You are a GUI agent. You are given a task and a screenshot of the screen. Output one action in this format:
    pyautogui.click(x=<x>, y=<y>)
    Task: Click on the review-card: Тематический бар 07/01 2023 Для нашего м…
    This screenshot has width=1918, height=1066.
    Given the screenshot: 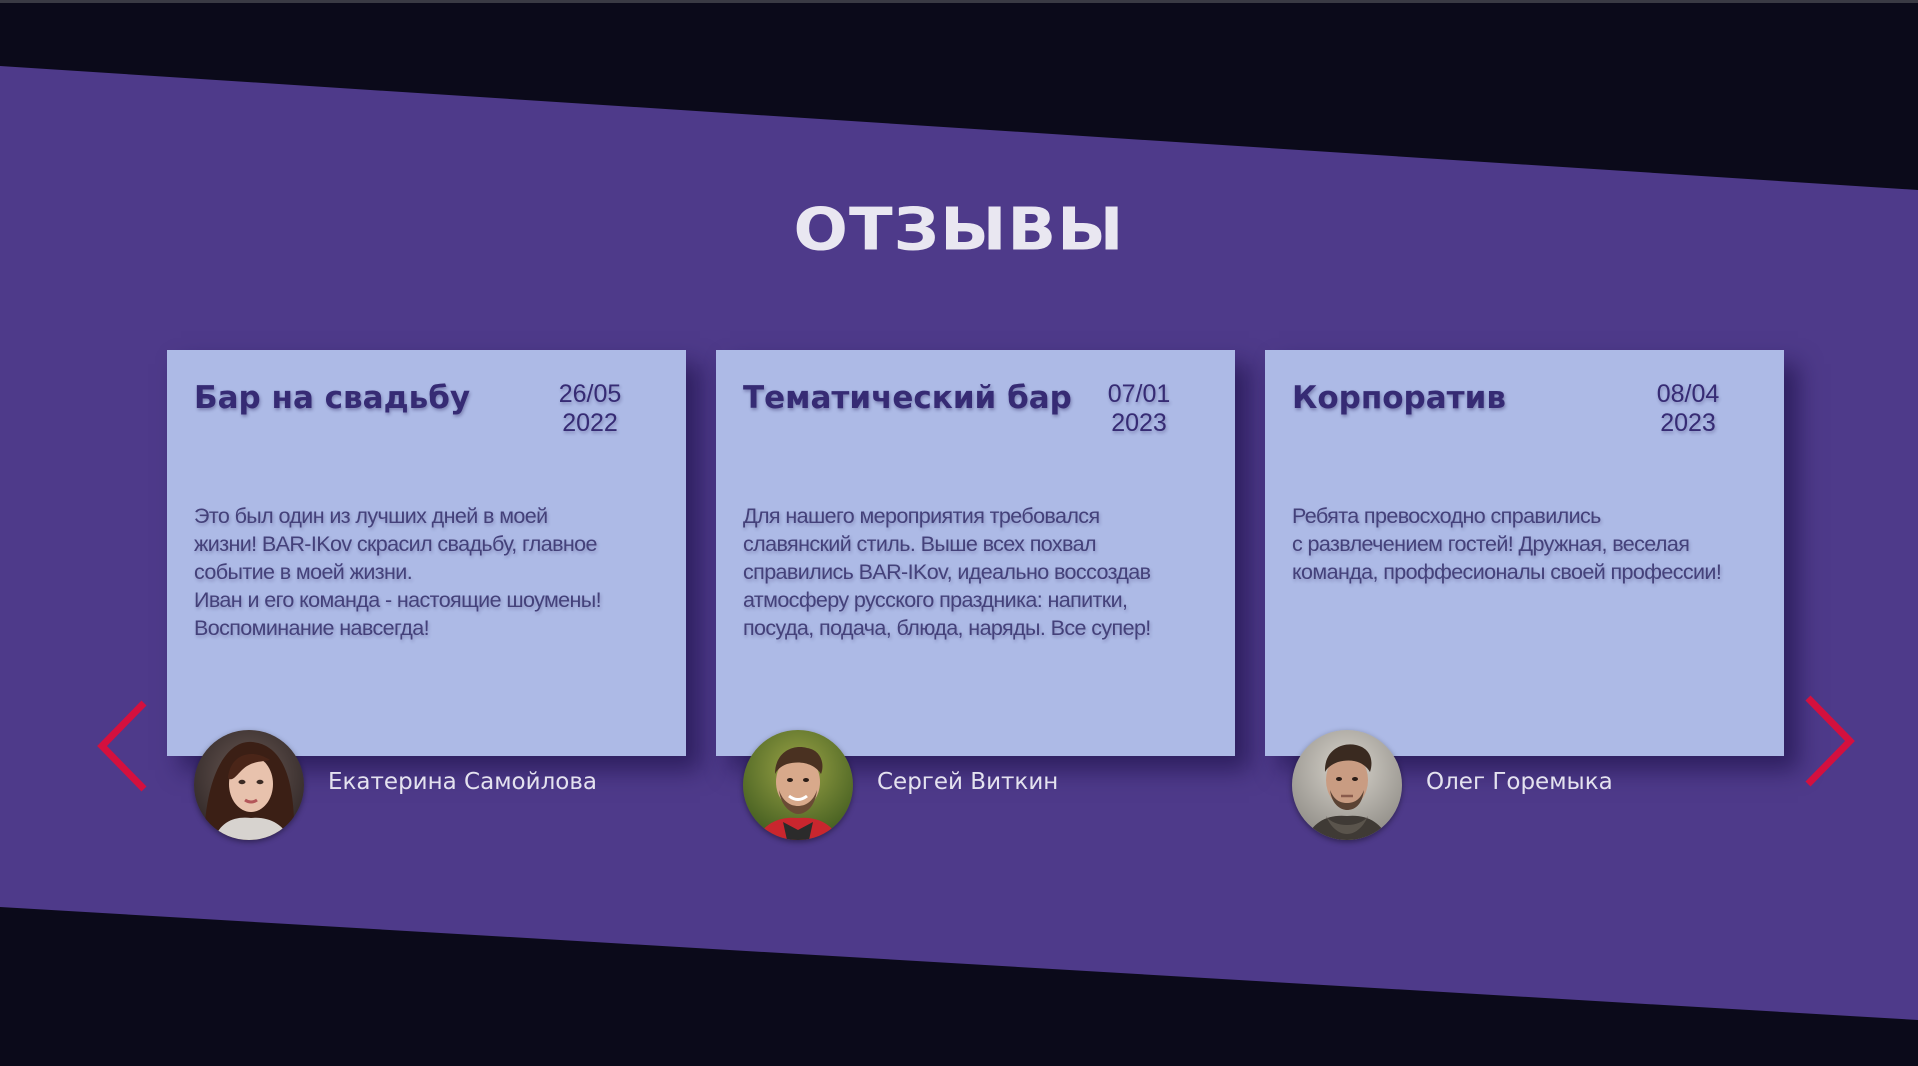 What is the action you would take?
    pyautogui.click(x=975, y=553)
    